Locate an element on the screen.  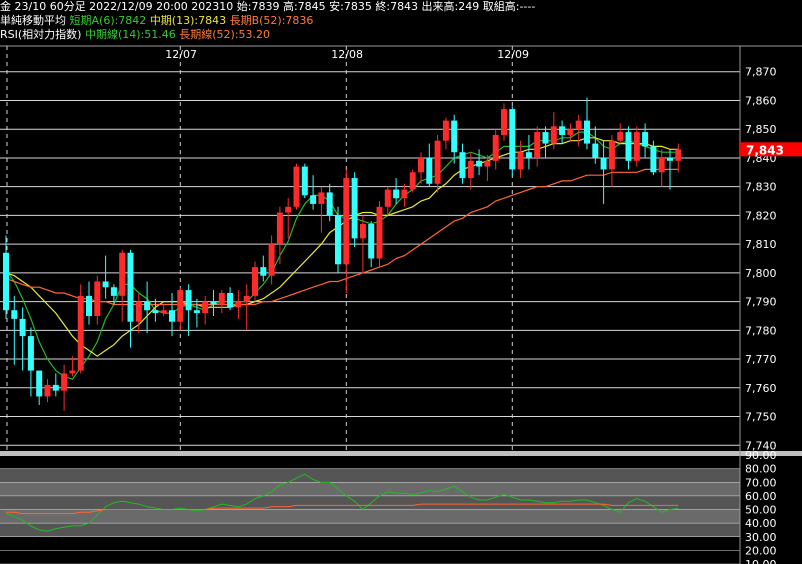
price-tick-label: 7,810 is located at coordinates (761, 244).